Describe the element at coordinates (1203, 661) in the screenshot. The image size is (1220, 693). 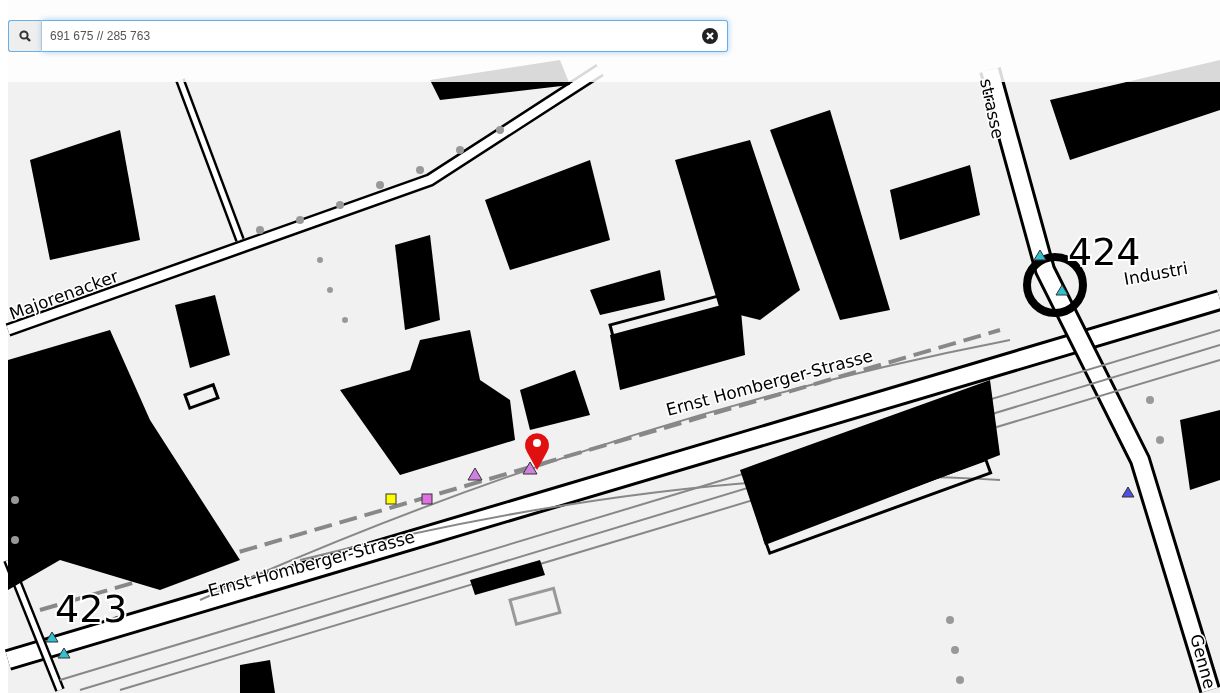
I see `street-label: Genne` at that location.